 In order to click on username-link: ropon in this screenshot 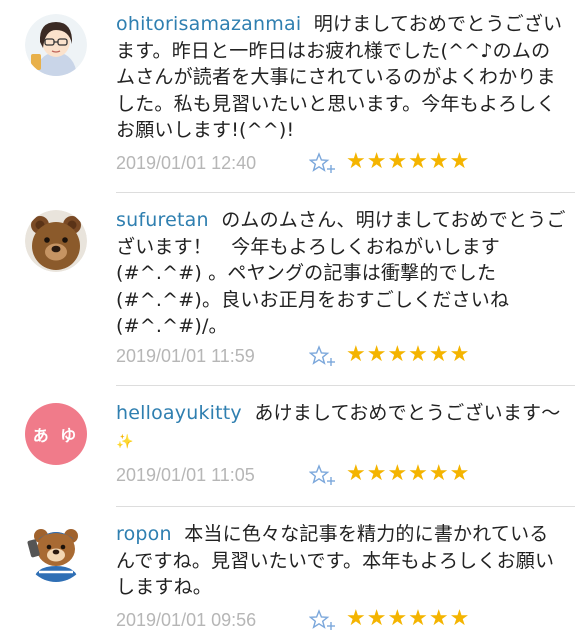, I will do `click(144, 534)`.